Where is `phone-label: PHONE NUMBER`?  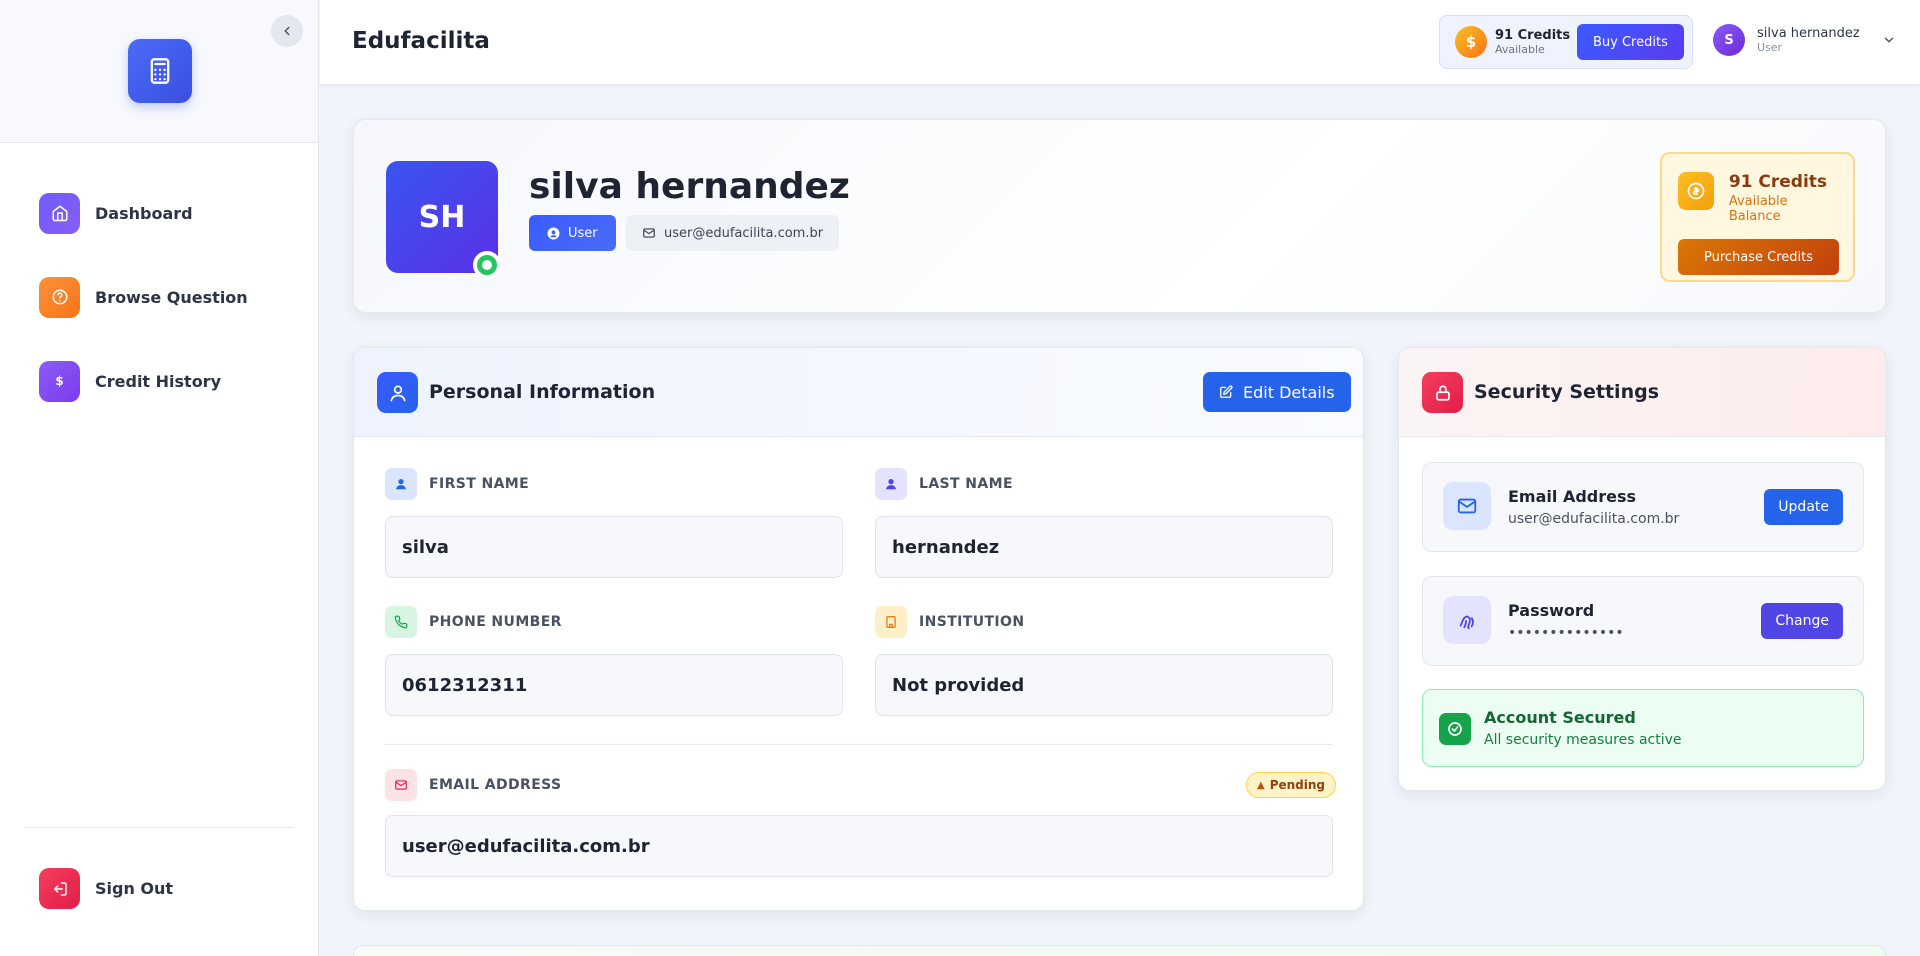 phone-label: PHONE NUMBER is located at coordinates (495, 622).